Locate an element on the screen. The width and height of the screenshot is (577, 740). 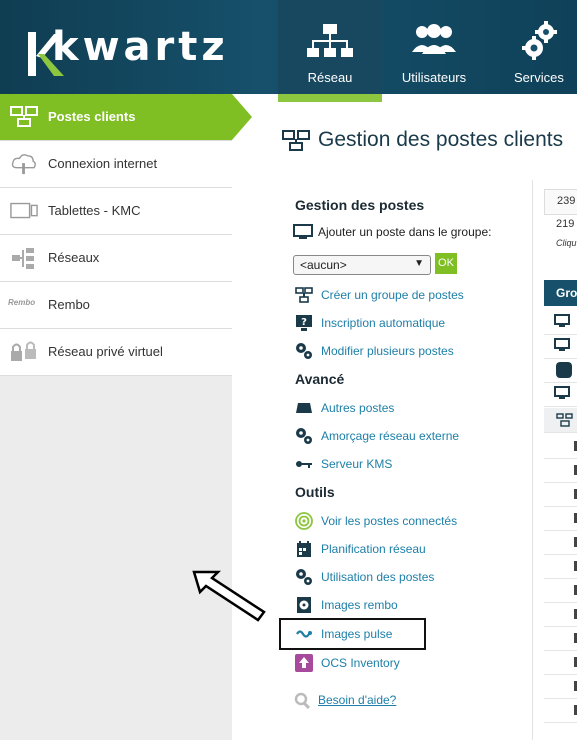
table-header: Gro is located at coordinates (560, 293).